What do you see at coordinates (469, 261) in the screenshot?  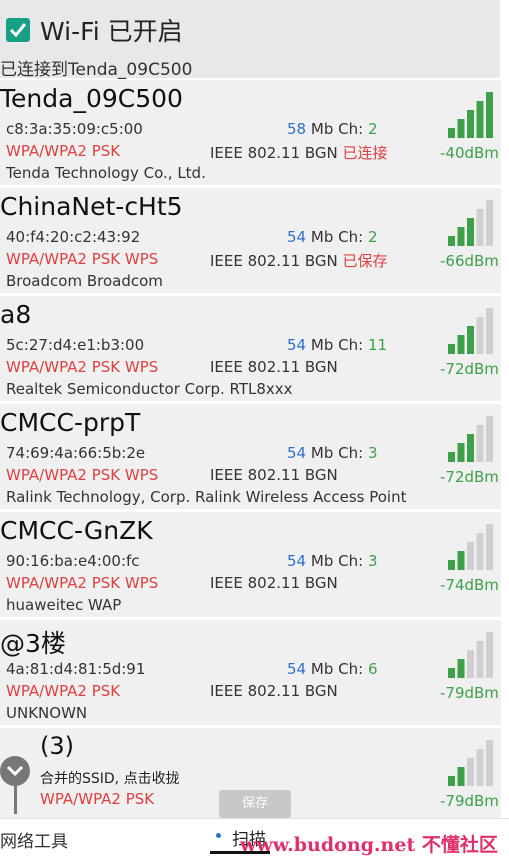 I see `signal-dbm: -66dBm` at bounding box center [469, 261].